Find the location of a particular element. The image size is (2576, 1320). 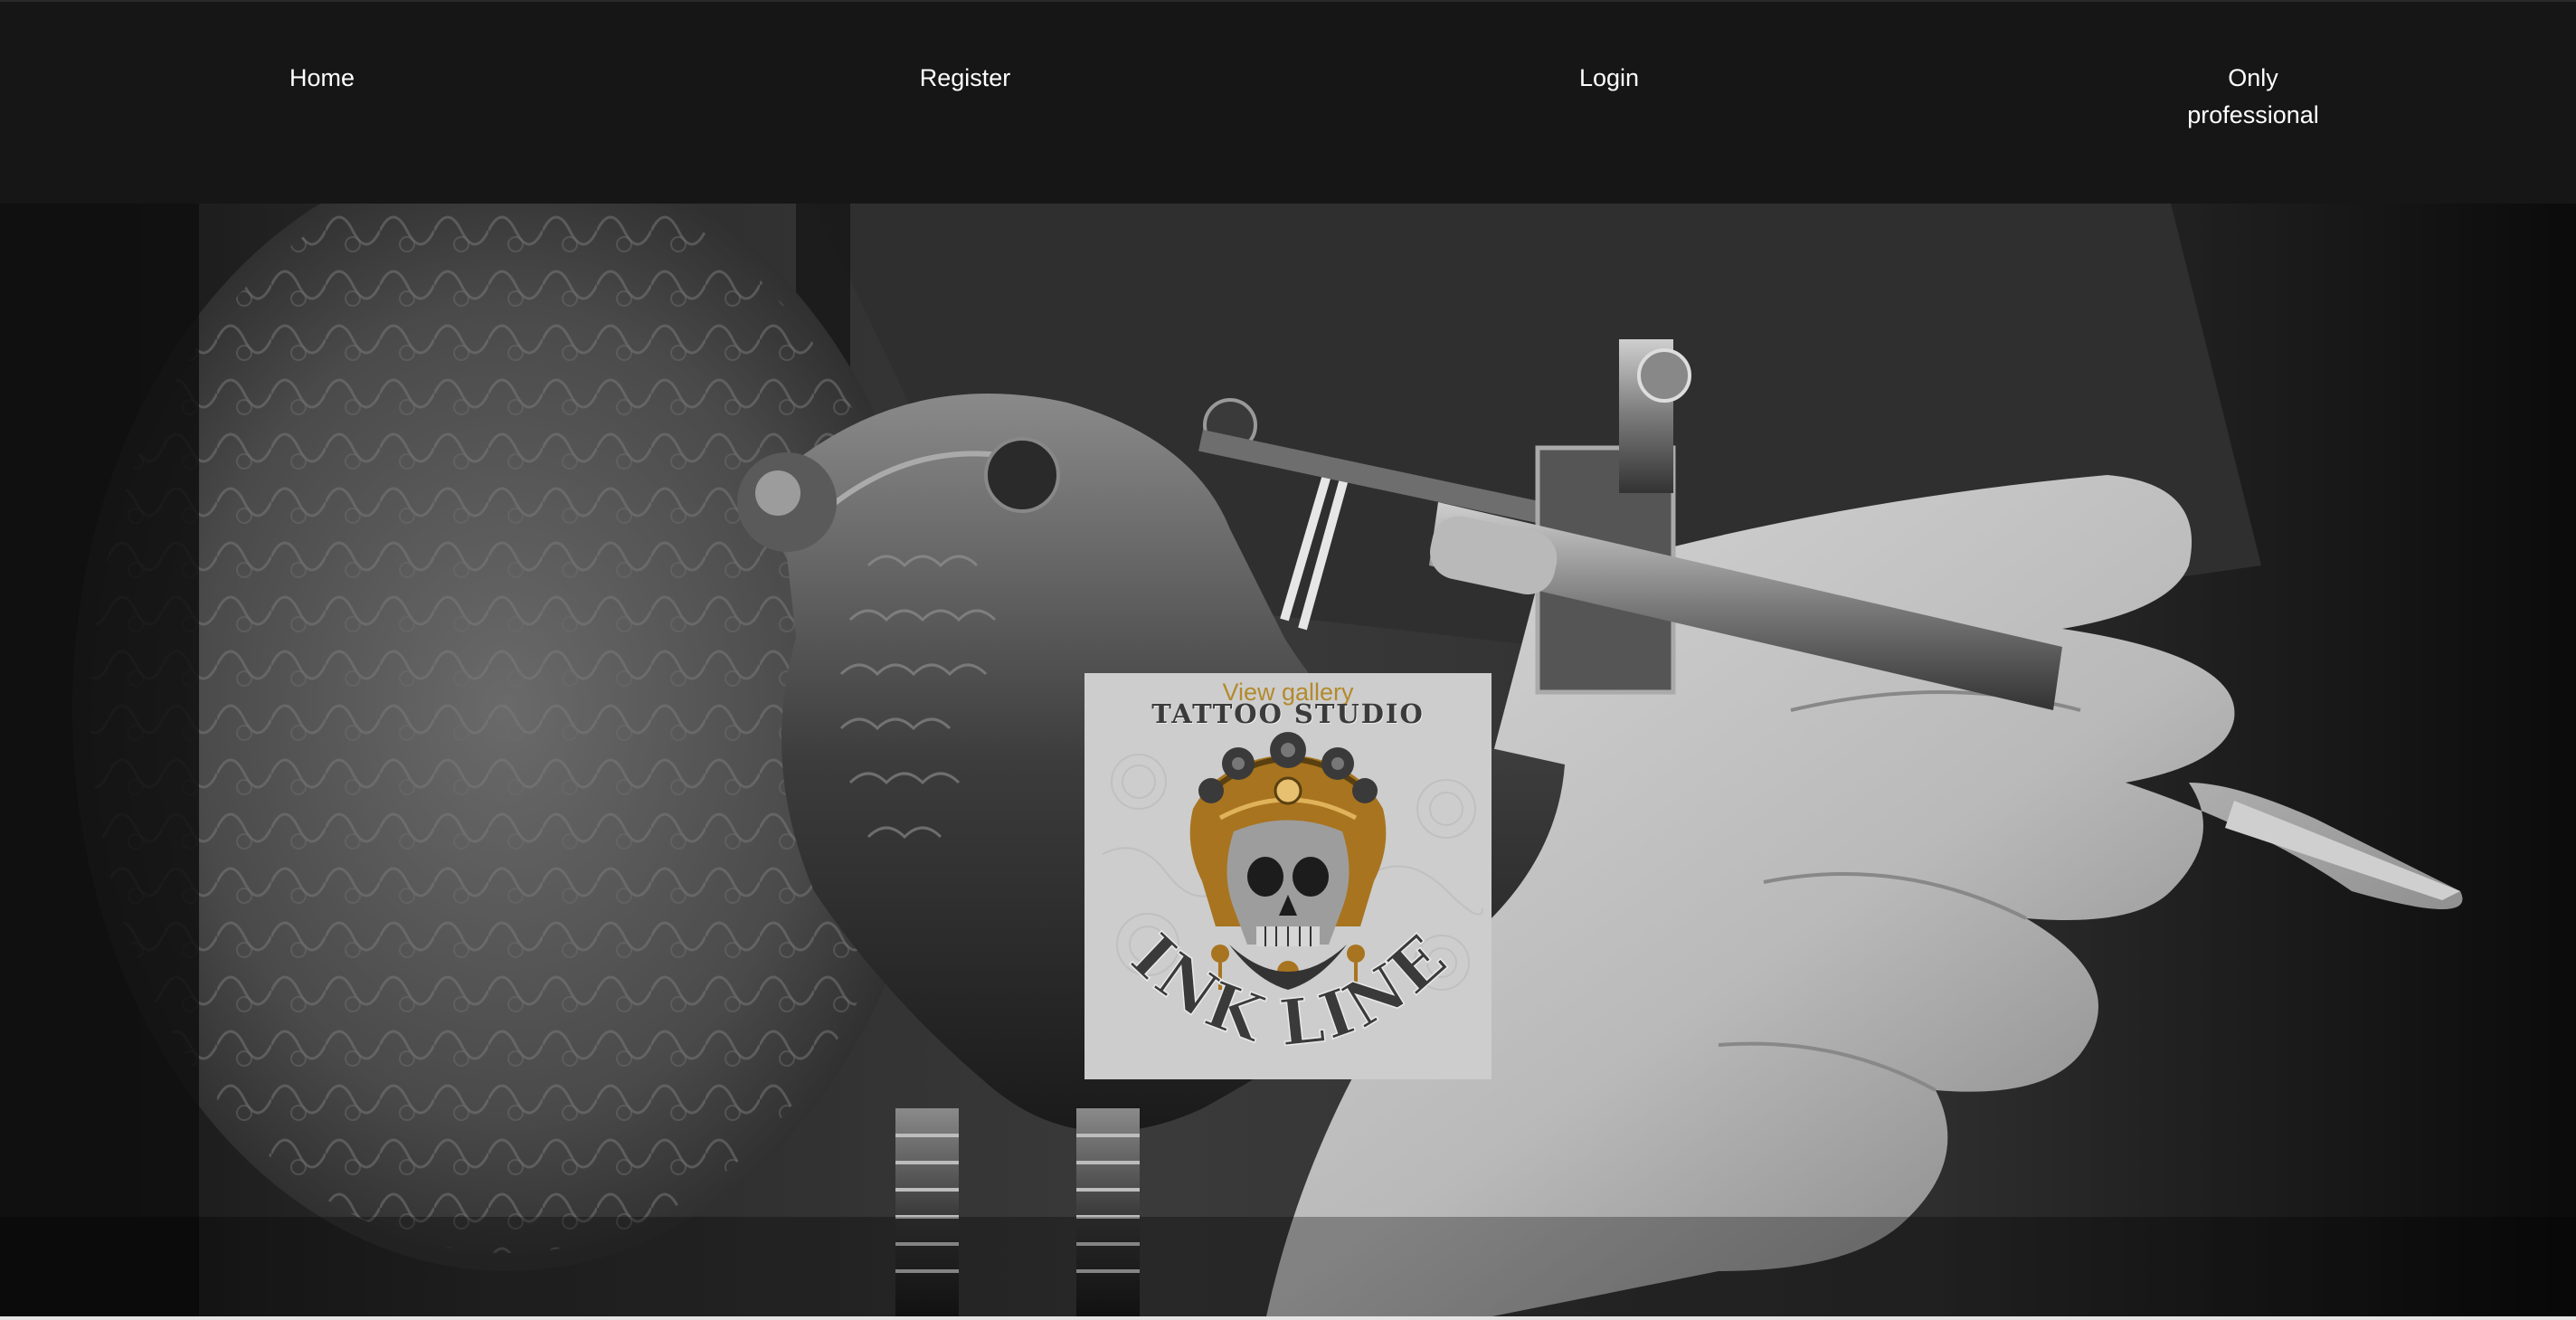

nav-login-link: Login is located at coordinates (1609, 78).